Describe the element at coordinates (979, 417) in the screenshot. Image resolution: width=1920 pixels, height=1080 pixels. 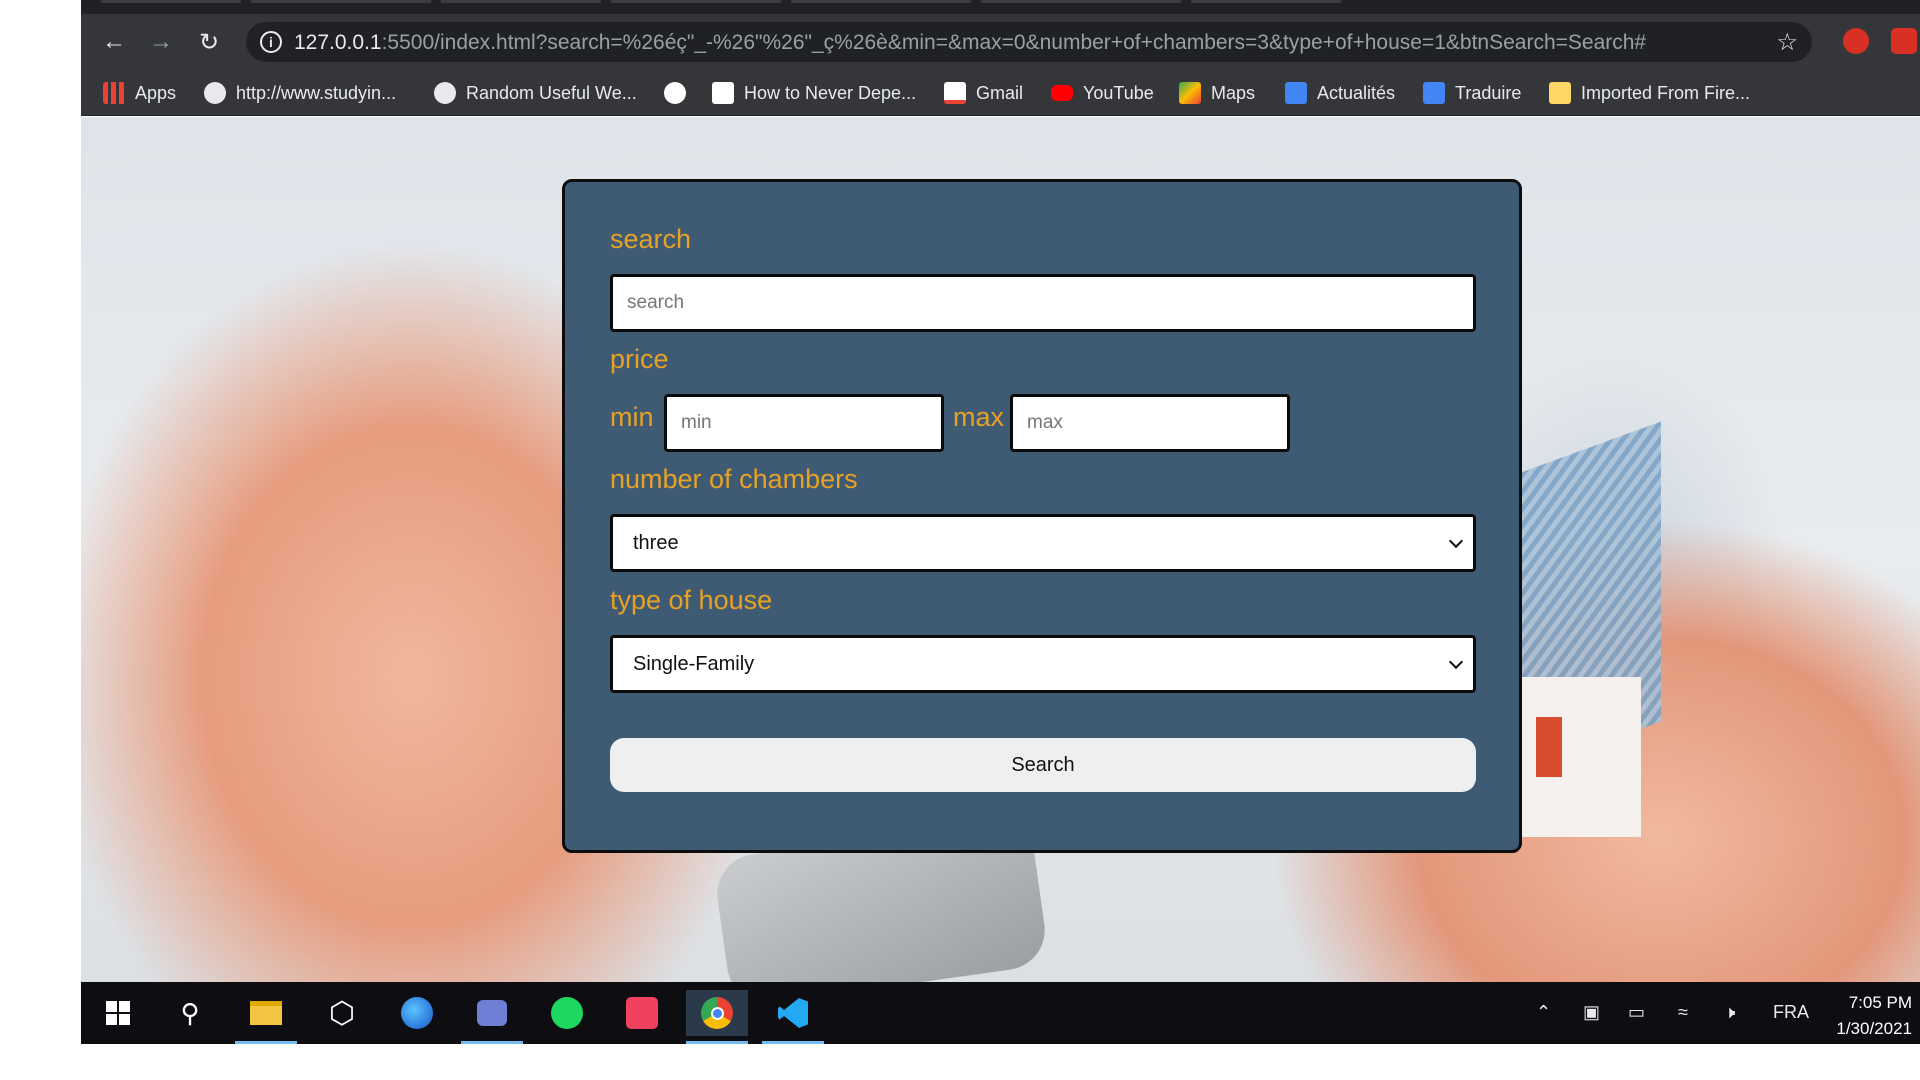
I see `max-label: max` at that location.